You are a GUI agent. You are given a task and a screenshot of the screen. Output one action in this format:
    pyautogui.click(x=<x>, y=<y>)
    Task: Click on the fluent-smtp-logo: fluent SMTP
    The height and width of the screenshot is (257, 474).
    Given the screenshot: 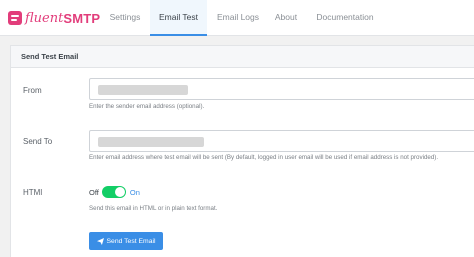 What is the action you would take?
    pyautogui.click(x=54, y=18)
    